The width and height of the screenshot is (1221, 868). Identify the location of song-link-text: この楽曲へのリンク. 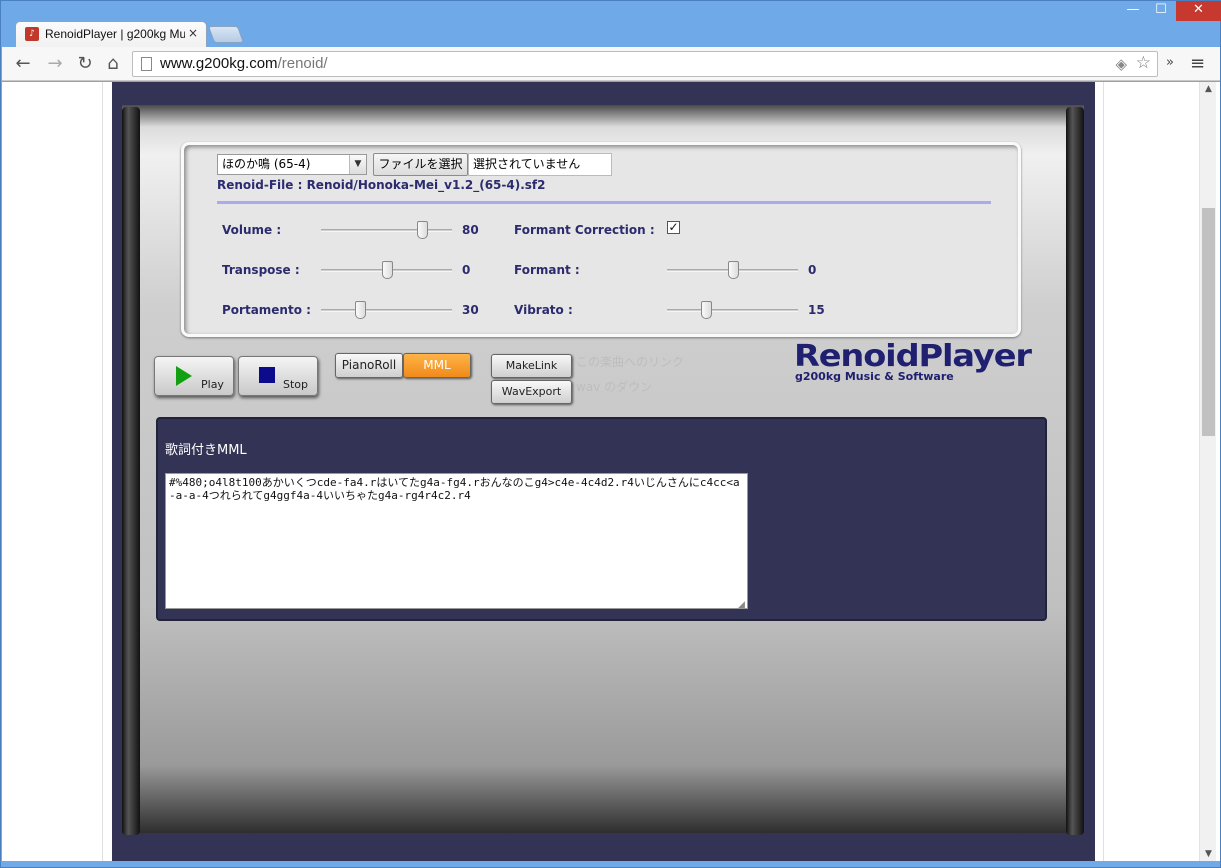
(630, 361).